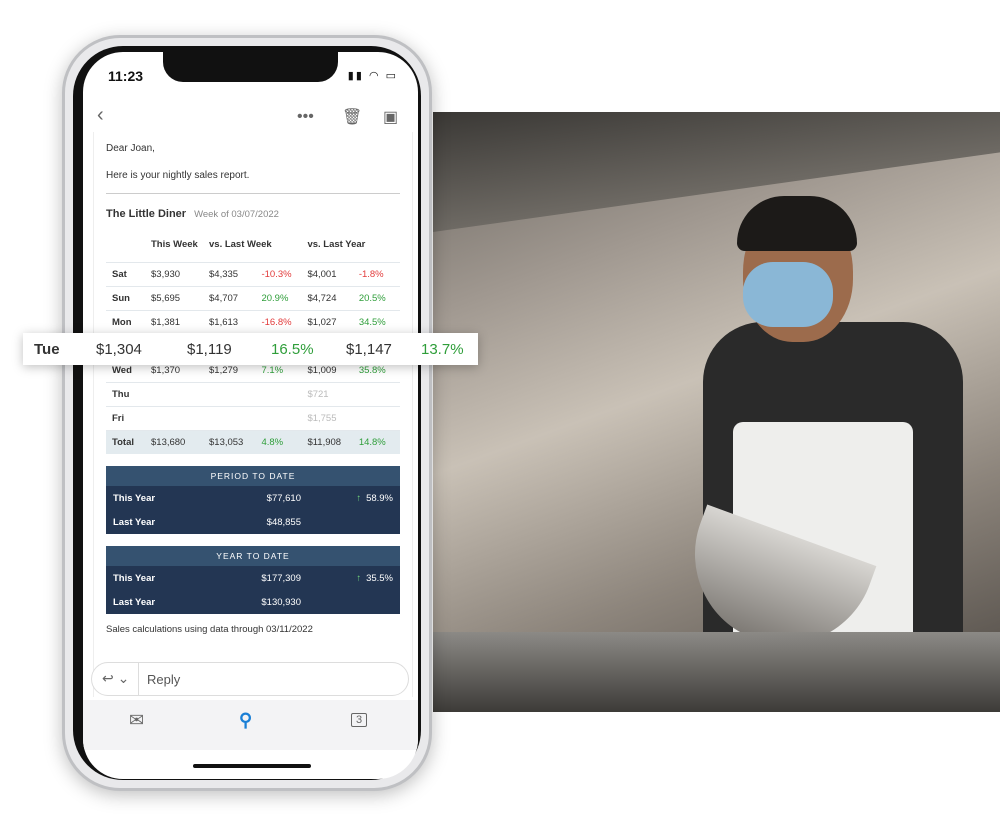 Image resolution: width=1000 pixels, height=833 pixels. What do you see at coordinates (250, 67) in the screenshot?
I see `notch` at bounding box center [250, 67].